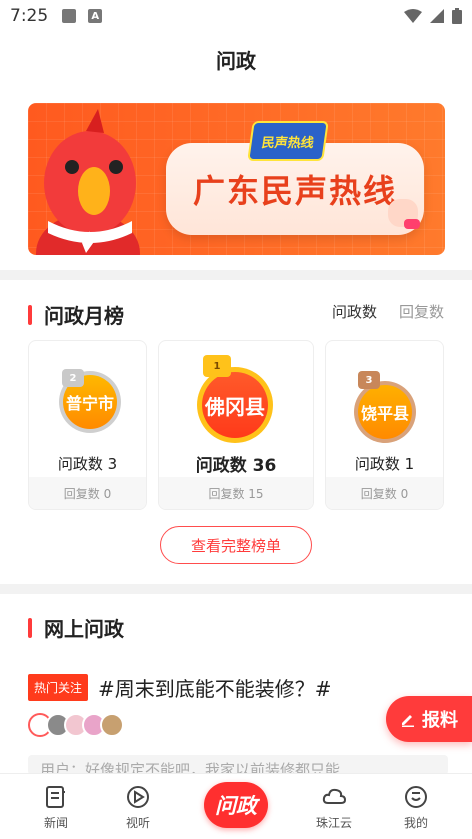 The height and width of the screenshot is (839, 472). I want to click on page-title: 问政, so click(236, 60).